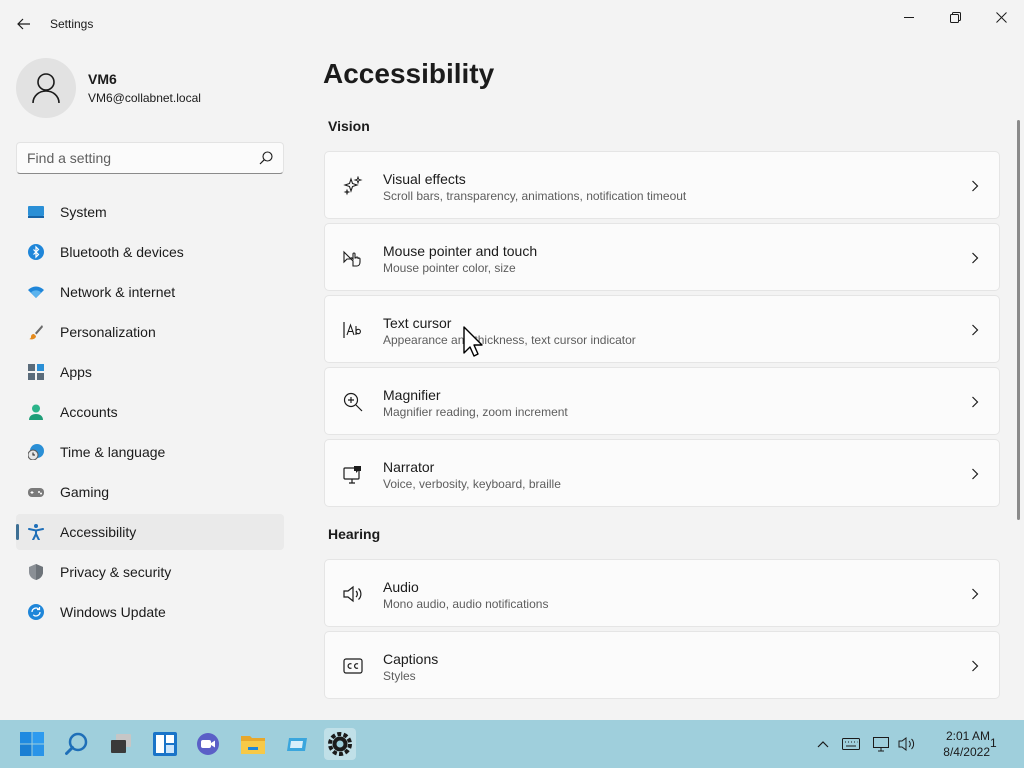 The height and width of the screenshot is (768, 1024). Describe the element at coordinates (475, 412) in the screenshot. I see `card-subtitle: Magnifier reading, zoom increment` at that location.